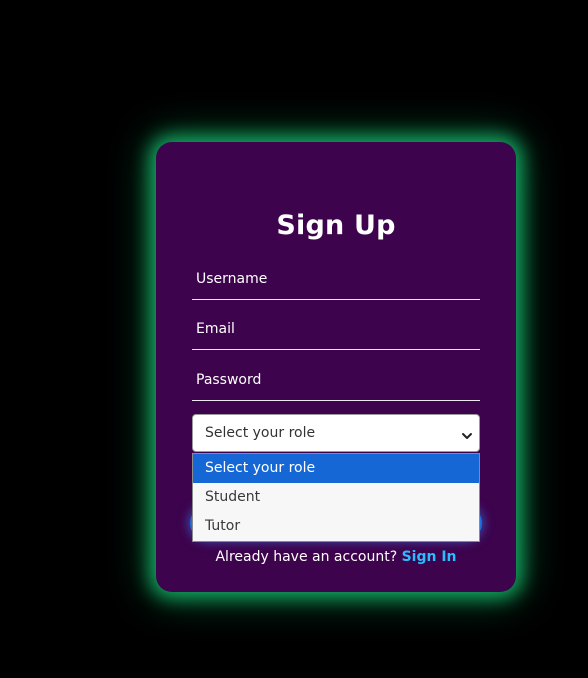  What do you see at coordinates (232, 279) in the screenshot?
I see `username-label: Username` at bounding box center [232, 279].